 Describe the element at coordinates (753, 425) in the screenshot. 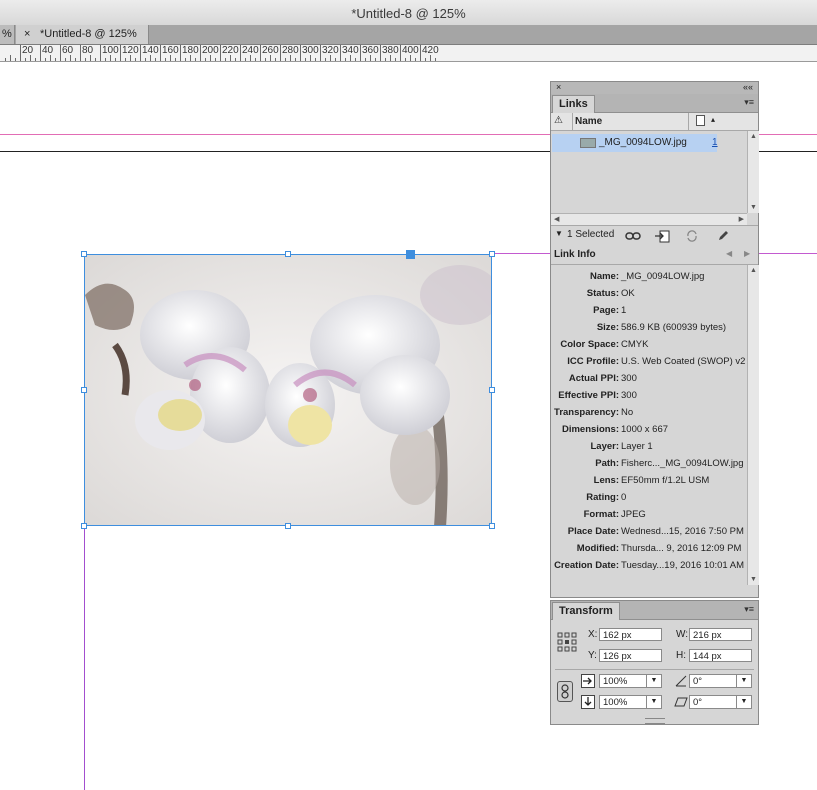

I see `link-info-scrollbar: ▲ ▼` at that location.